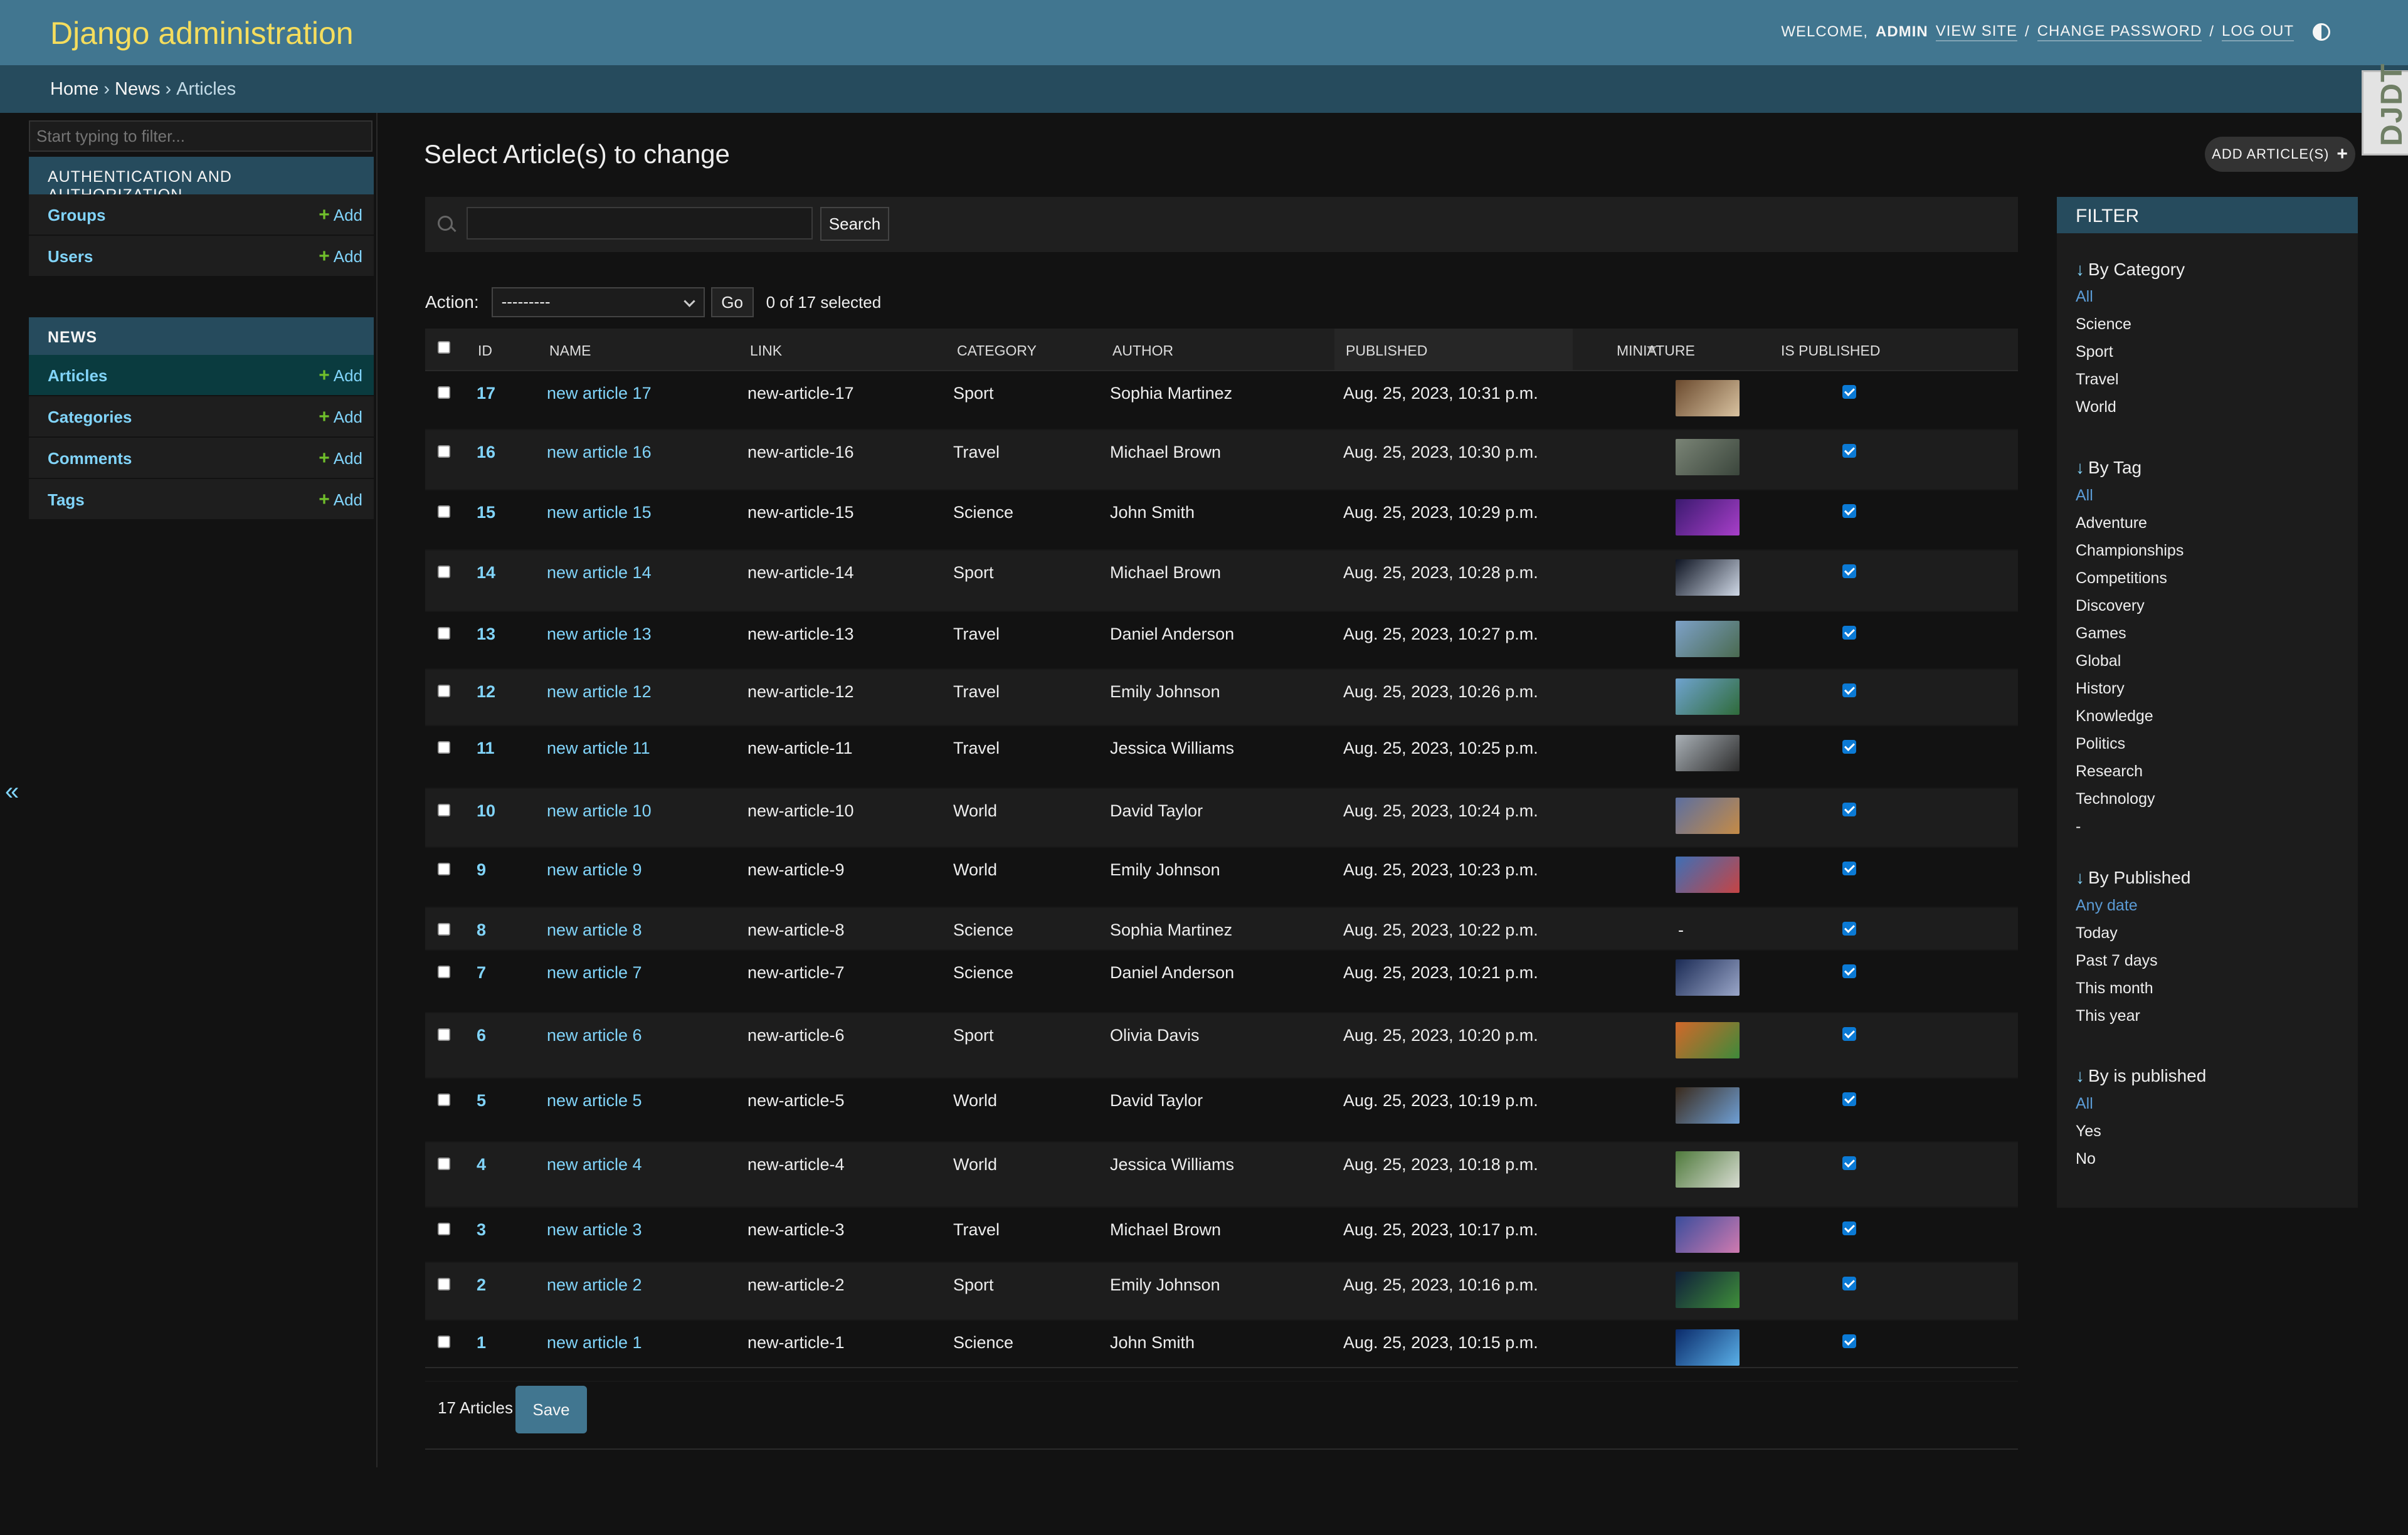 The width and height of the screenshot is (2408, 1535). I want to click on sidebar-item-tags: Tags + Add, so click(201, 499).